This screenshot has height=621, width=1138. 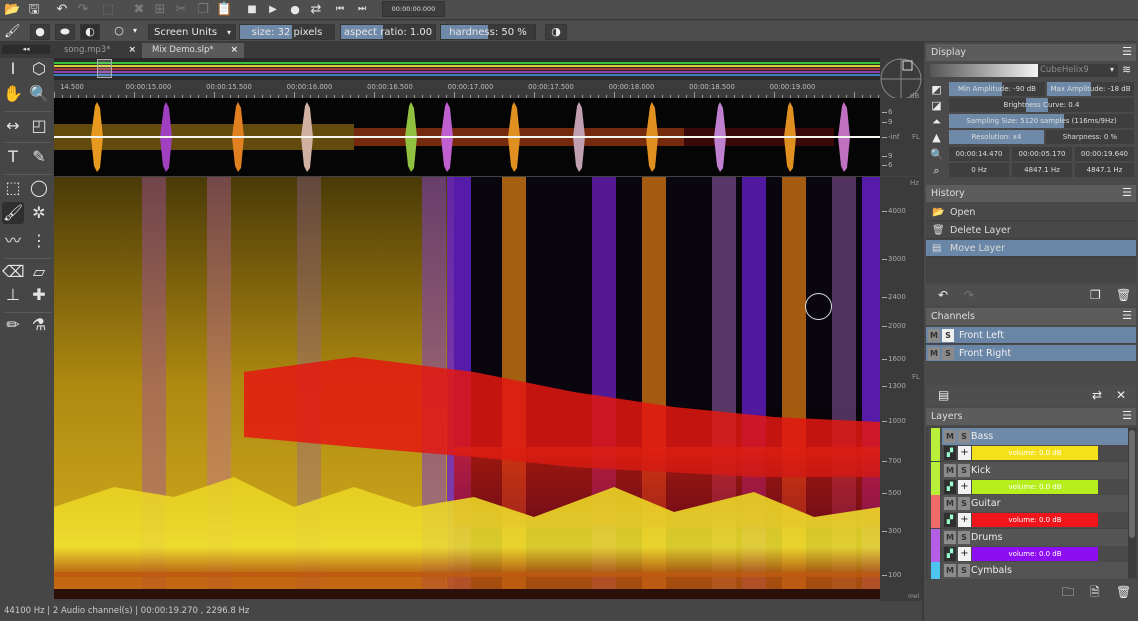 I want to click on paste-icon: 📋, so click(x=224, y=10).